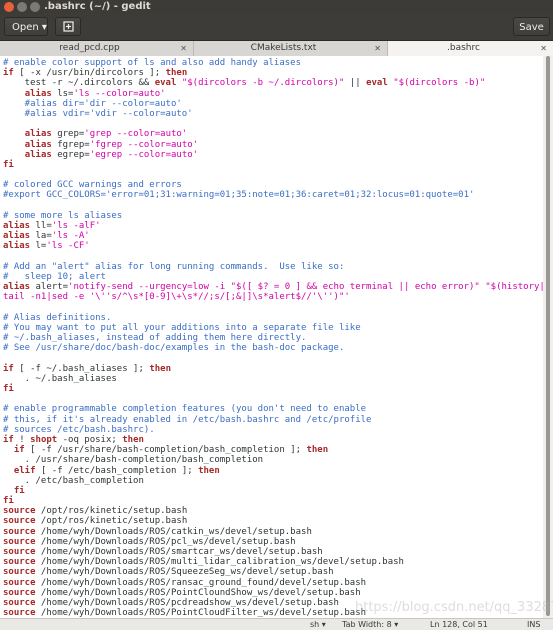 This screenshot has width=553, height=630. I want to click on close-window-icon, so click(9, 7).